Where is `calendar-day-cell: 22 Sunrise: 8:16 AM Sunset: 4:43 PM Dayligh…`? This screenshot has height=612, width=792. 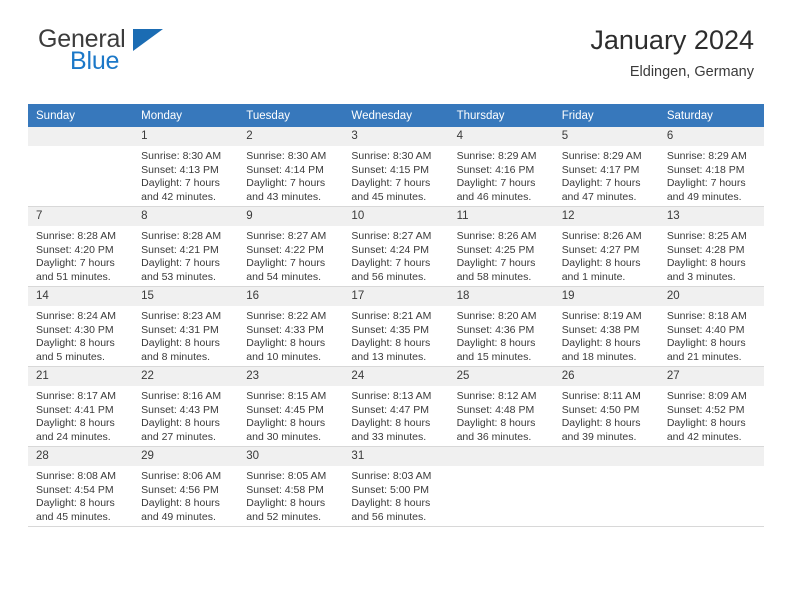 calendar-day-cell: 22 Sunrise: 8:16 AM Sunset: 4:43 PM Dayligh… is located at coordinates (186, 406).